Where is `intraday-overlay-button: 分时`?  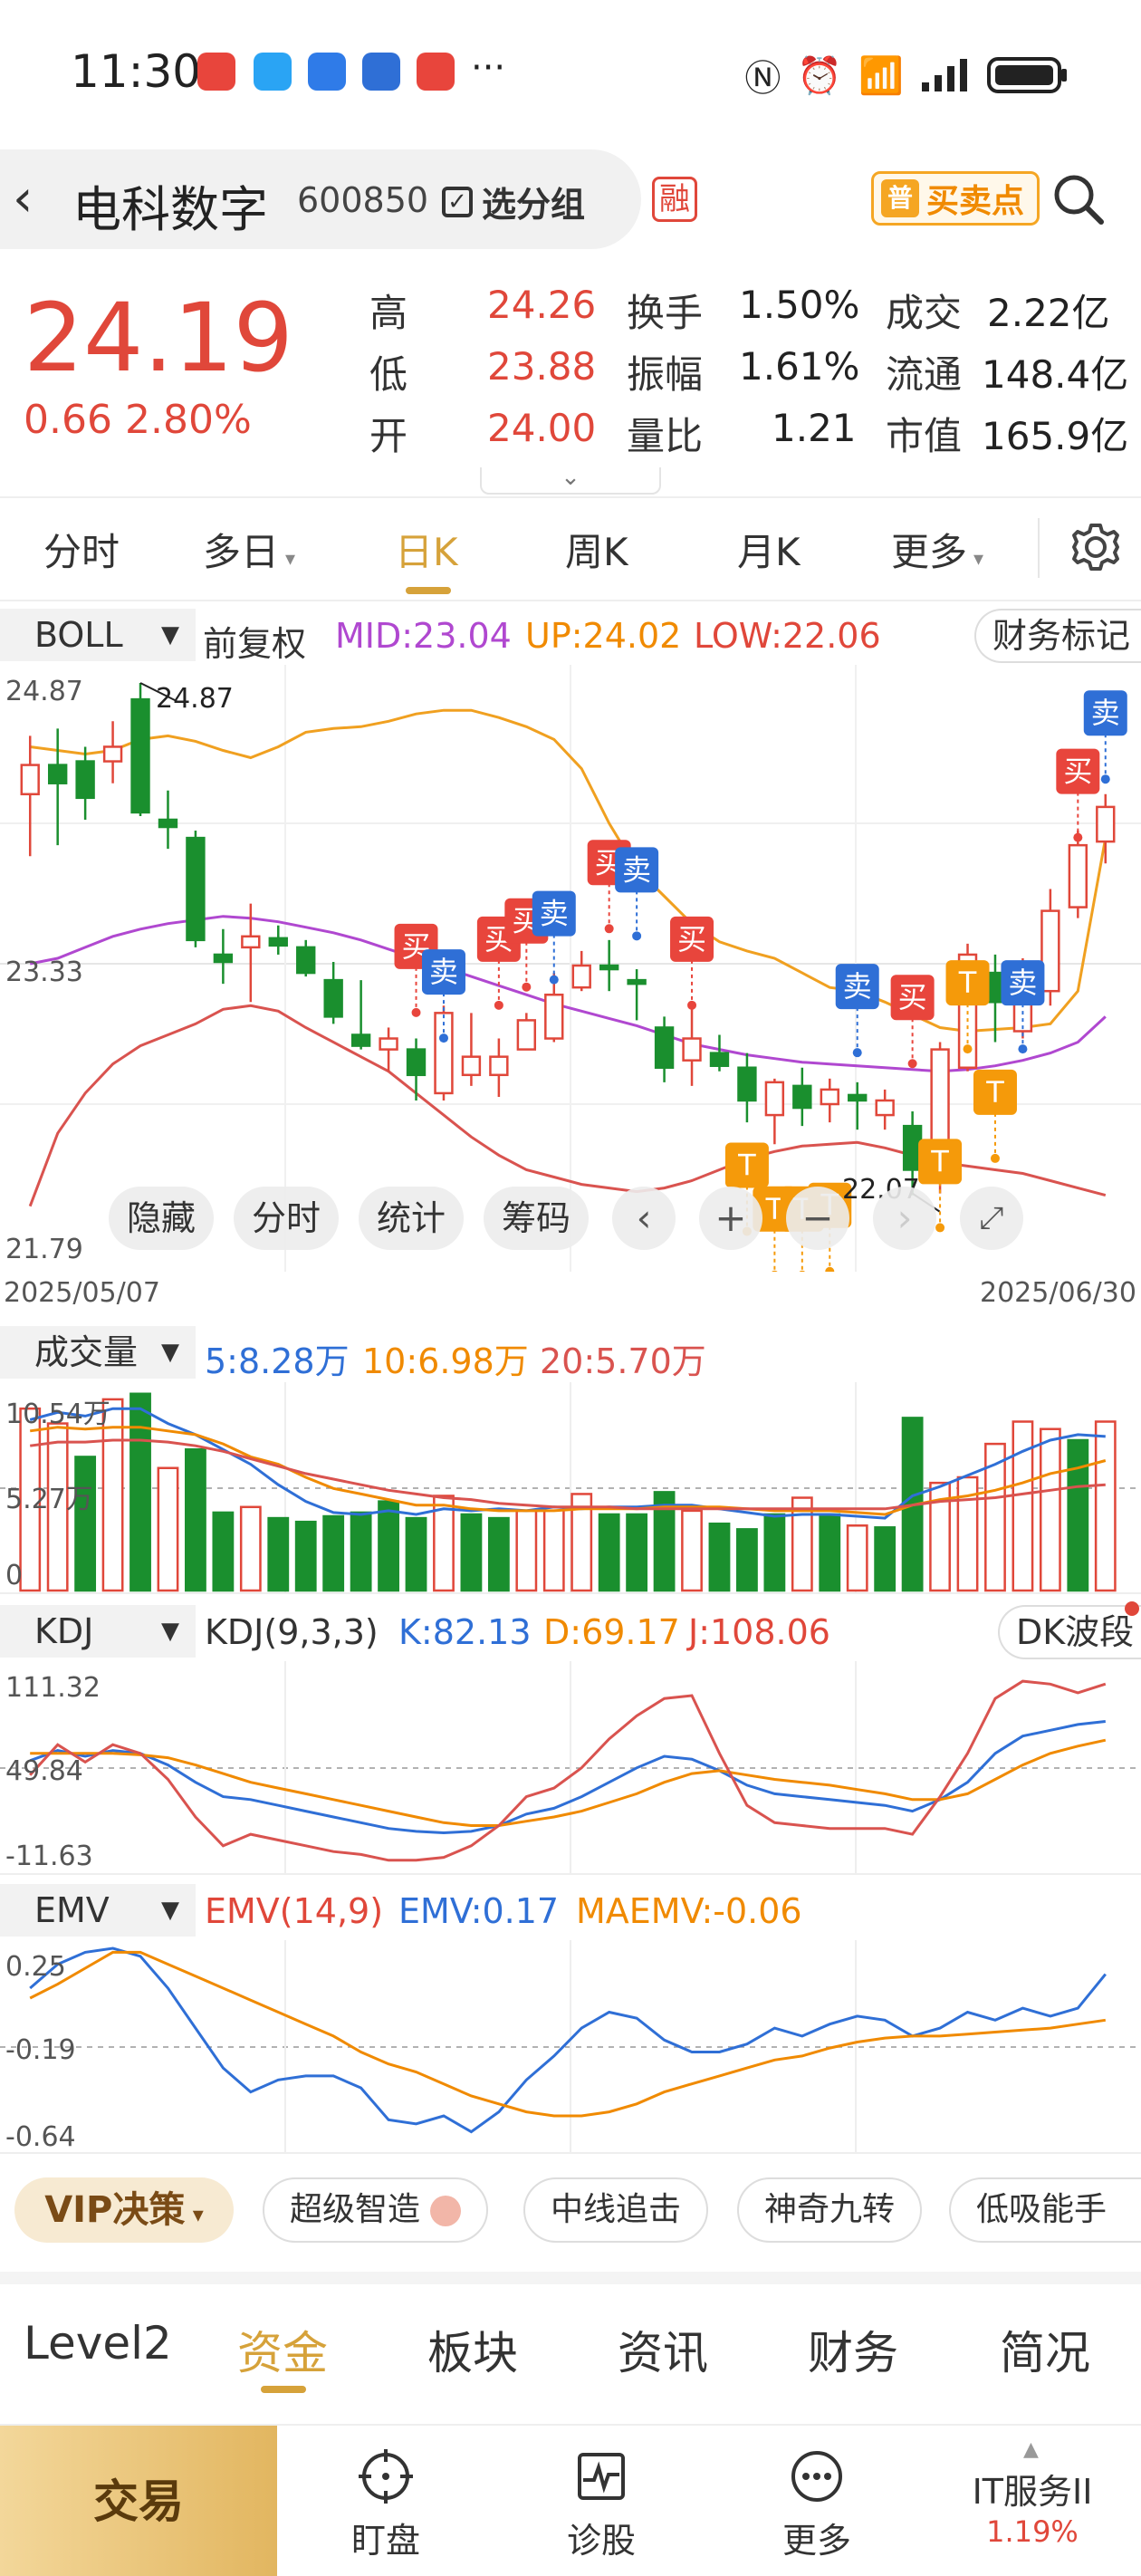
intraday-overlay-button: 分时 is located at coordinates (286, 1218).